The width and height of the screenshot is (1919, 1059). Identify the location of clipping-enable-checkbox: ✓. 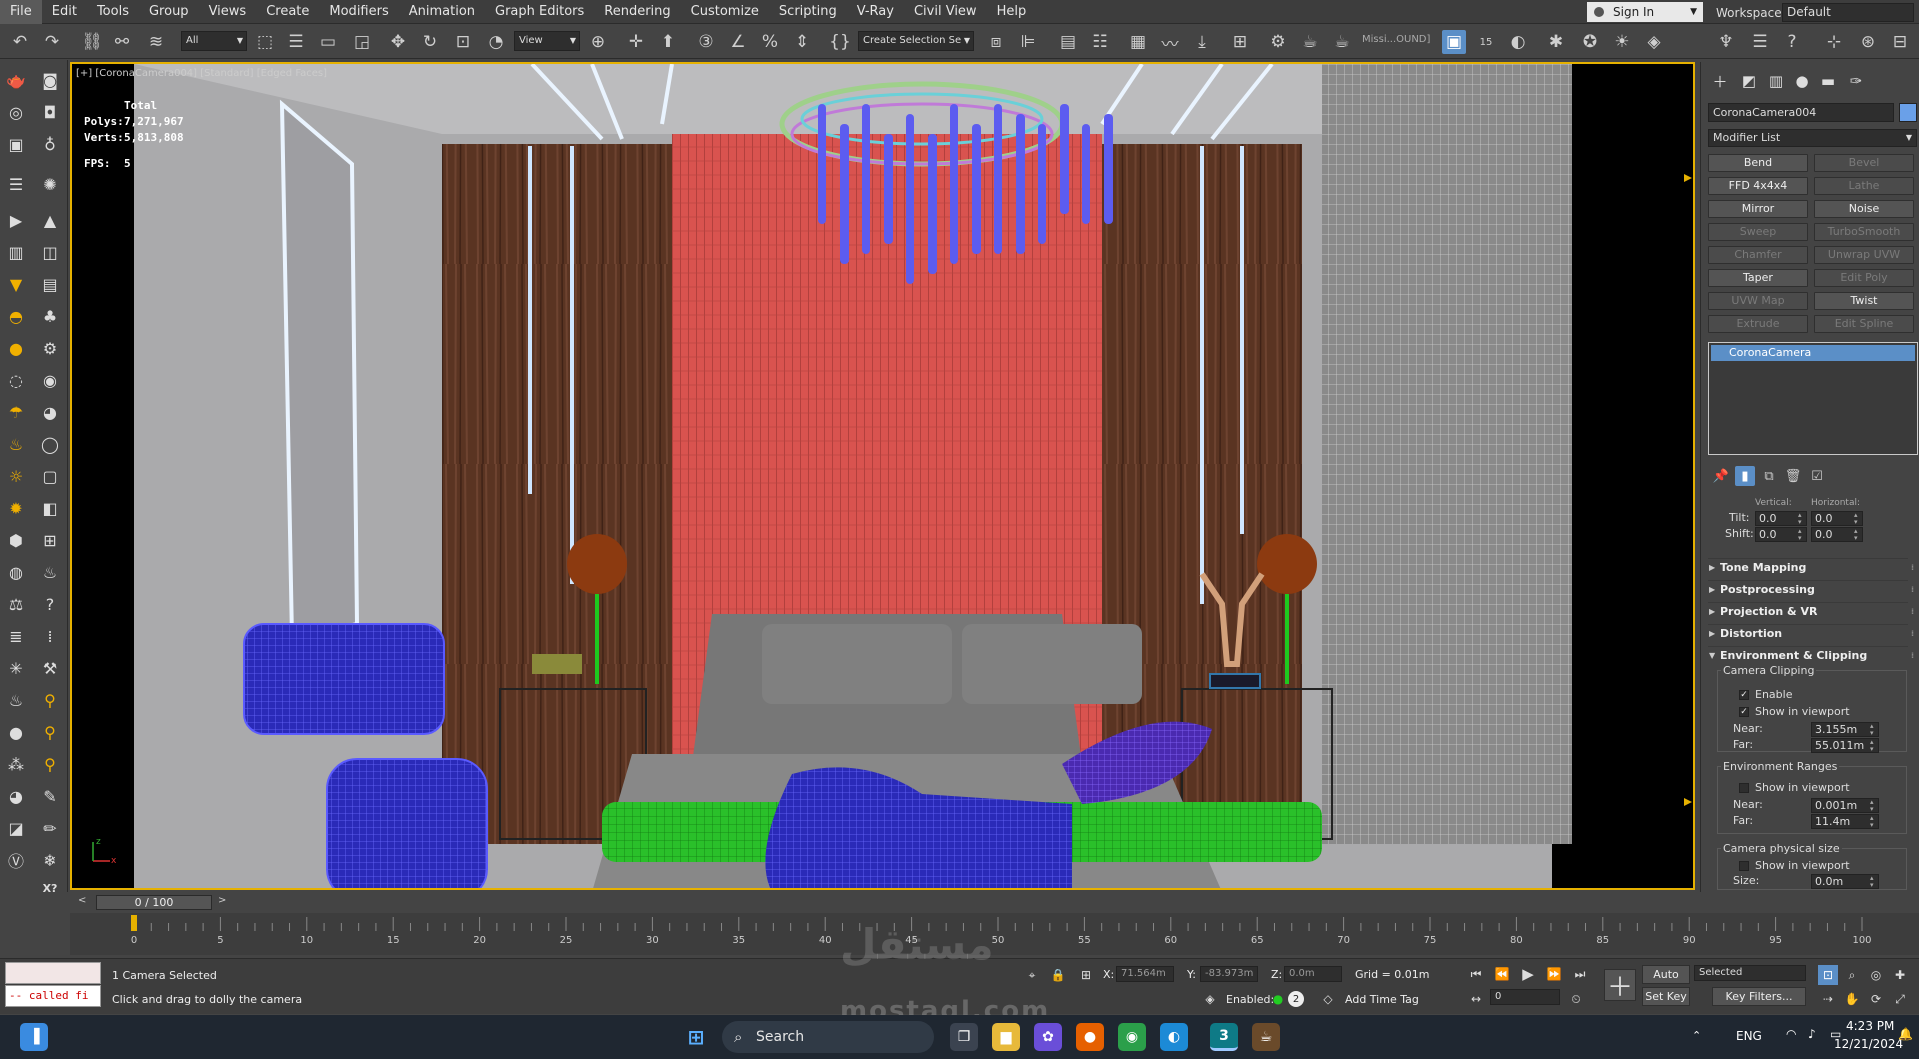
(1744, 695).